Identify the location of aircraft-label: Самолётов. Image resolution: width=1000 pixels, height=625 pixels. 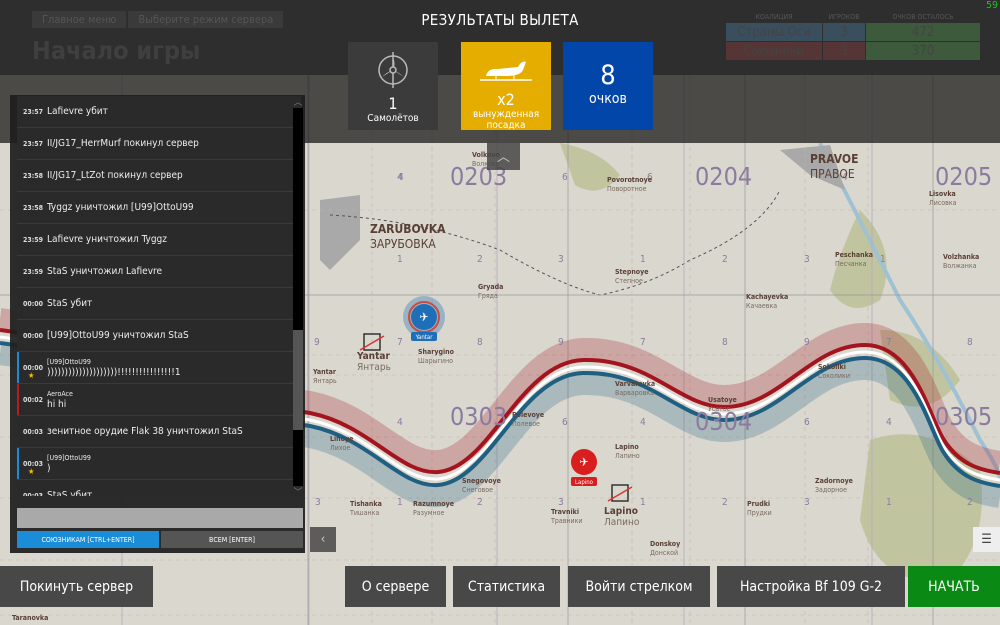
(393, 118).